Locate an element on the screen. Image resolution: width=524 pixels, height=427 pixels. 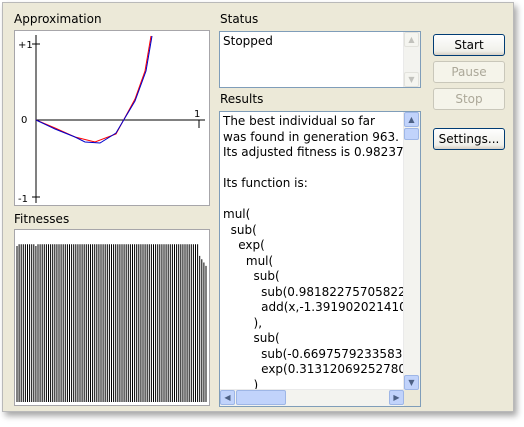
results-line: ), is located at coordinates (243, 322).